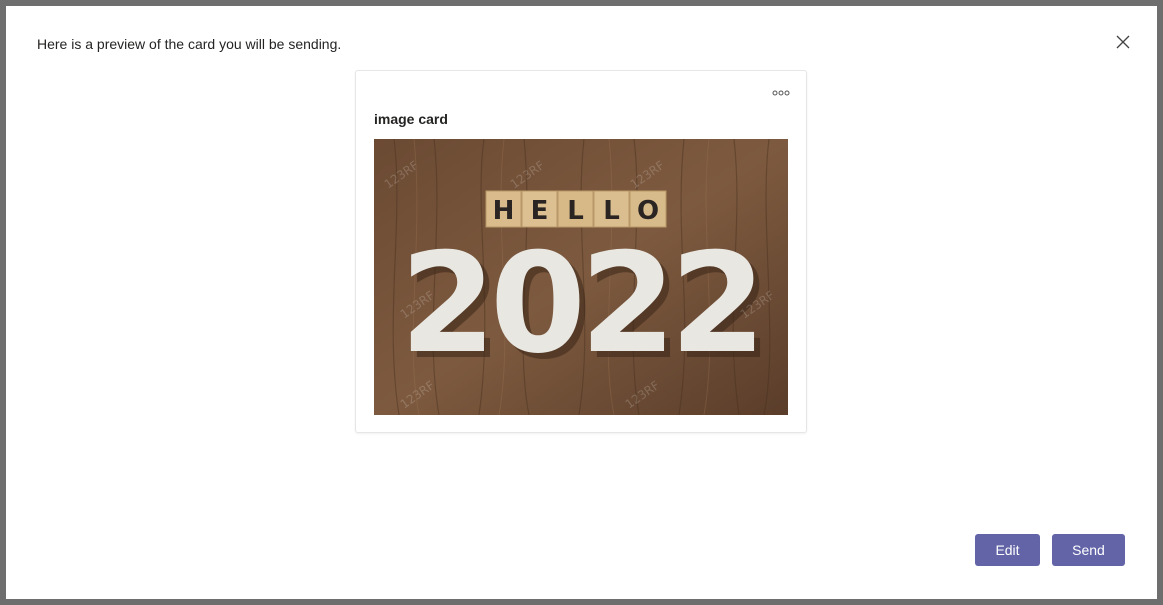 Image resolution: width=1163 pixels, height=605 pixels. What do you see at coordinates (504, 211) in the screenshot?
I see `tile-letter: H` at bounding box center [504, 211].